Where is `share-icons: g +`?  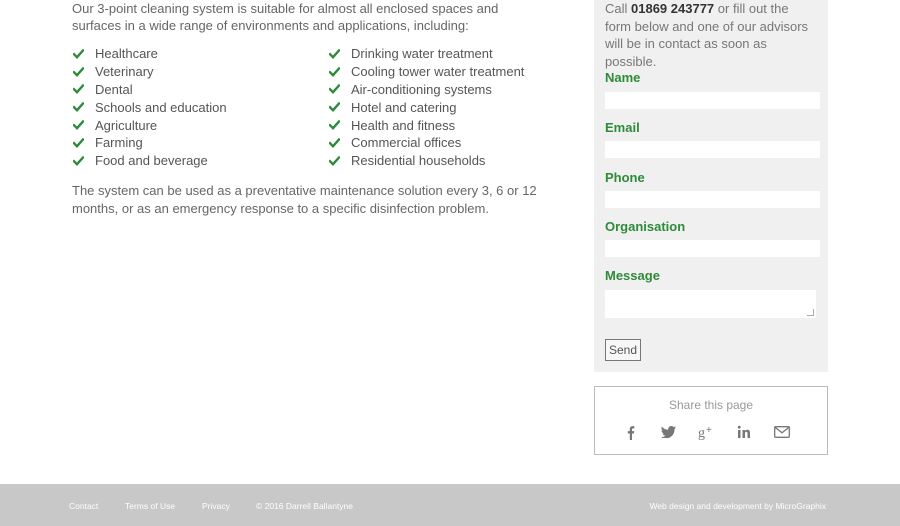 share-icons: g + is located at coordinates (712, 432).